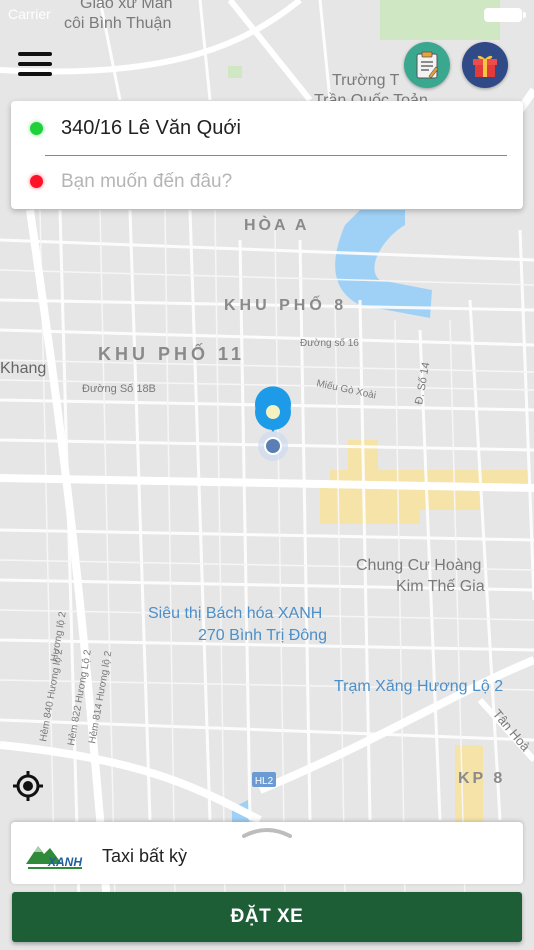 The height and width of the screenshot is (950, 534). What do you see at coordinates (235, 613) in the screenshot?
I see `map-label: Siêu thị Bách hóa XANH` at bounding box center [235, 613].